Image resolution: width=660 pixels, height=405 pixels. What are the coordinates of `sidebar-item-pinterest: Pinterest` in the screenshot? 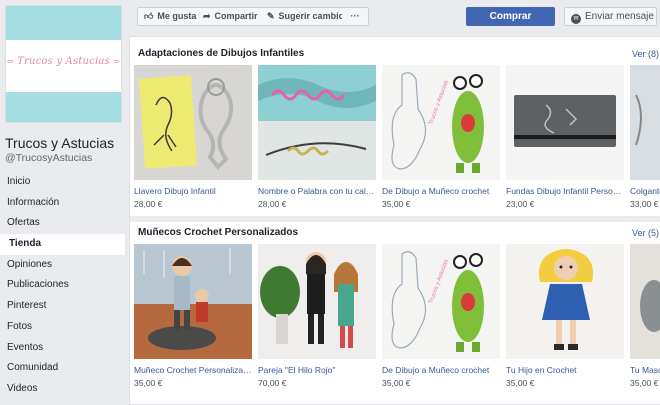 It's located at (62, 306).